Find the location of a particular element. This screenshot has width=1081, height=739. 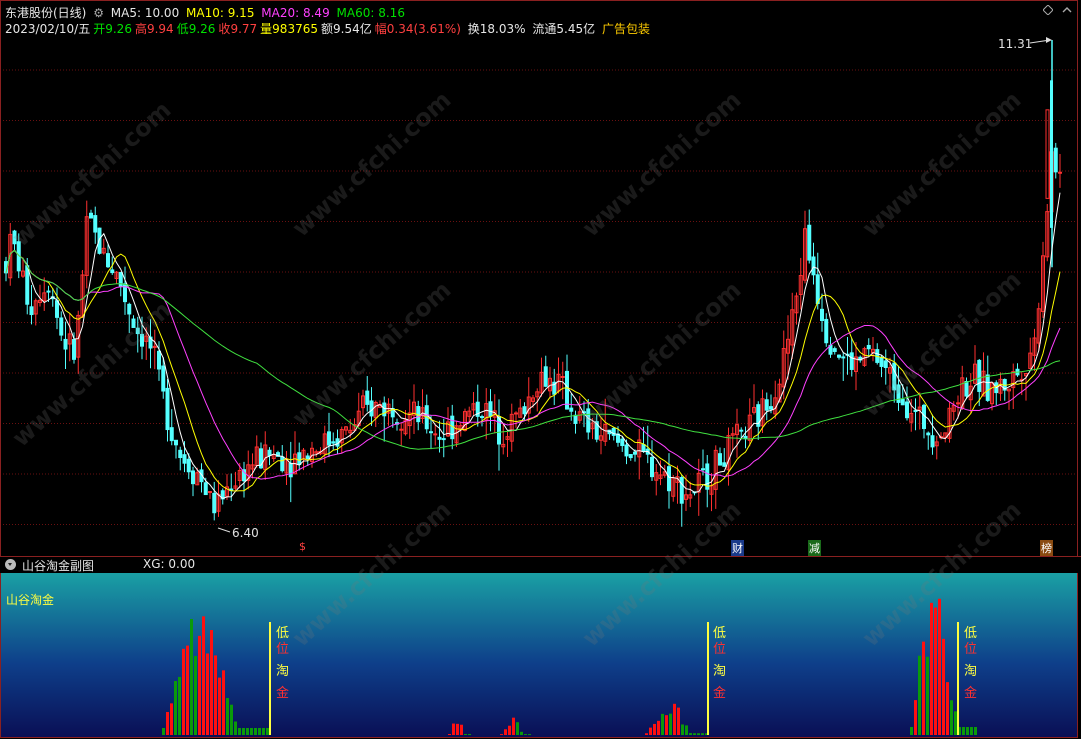

expand-up-icon is located at coordinates (1067, 10).